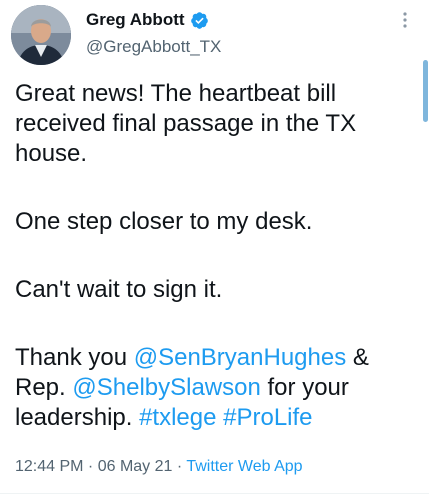  I want to click on divider, so click(214, 493).